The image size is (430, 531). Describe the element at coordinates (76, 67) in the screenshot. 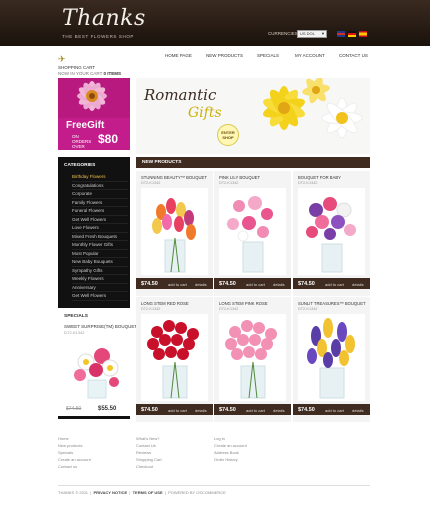

I see `cart-title: SHOPPING CART` at that location.